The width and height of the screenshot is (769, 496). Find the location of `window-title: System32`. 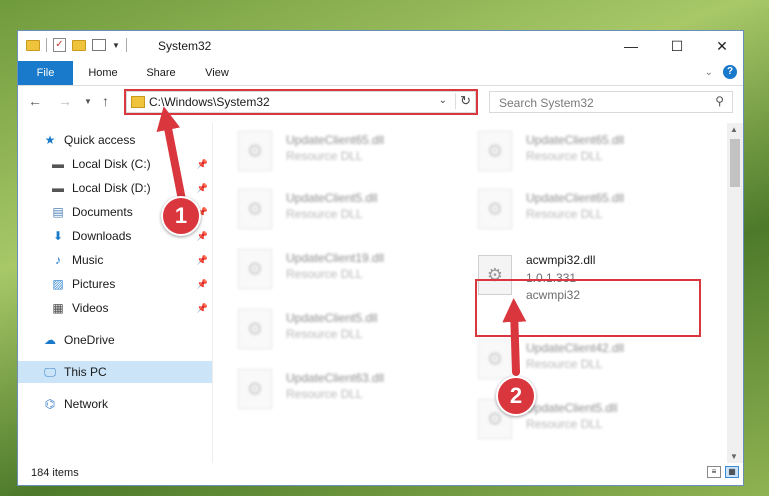

window-title: System32 is located at coordinates (185, 46).